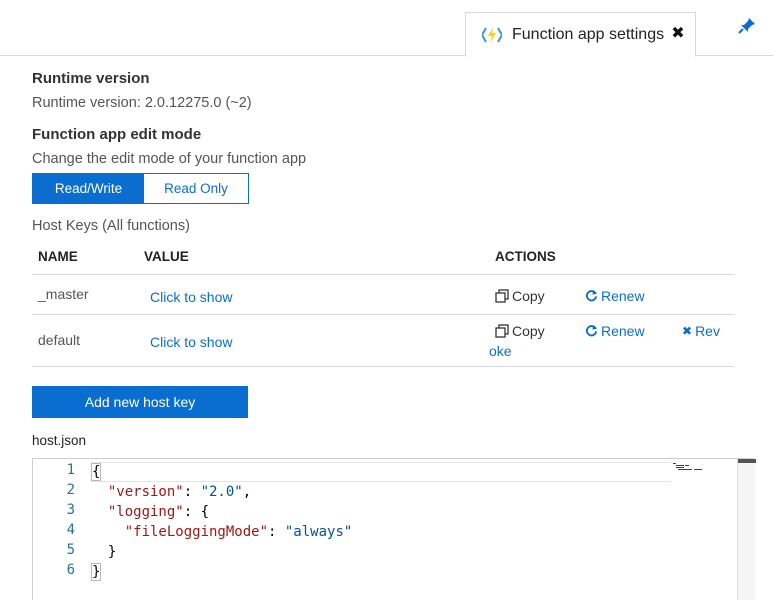 This screenshot has height=600, width=773. What do you see at coordinates (693, 469) in the screenshot?
I see `minimap` at bounding box center [693, 469].